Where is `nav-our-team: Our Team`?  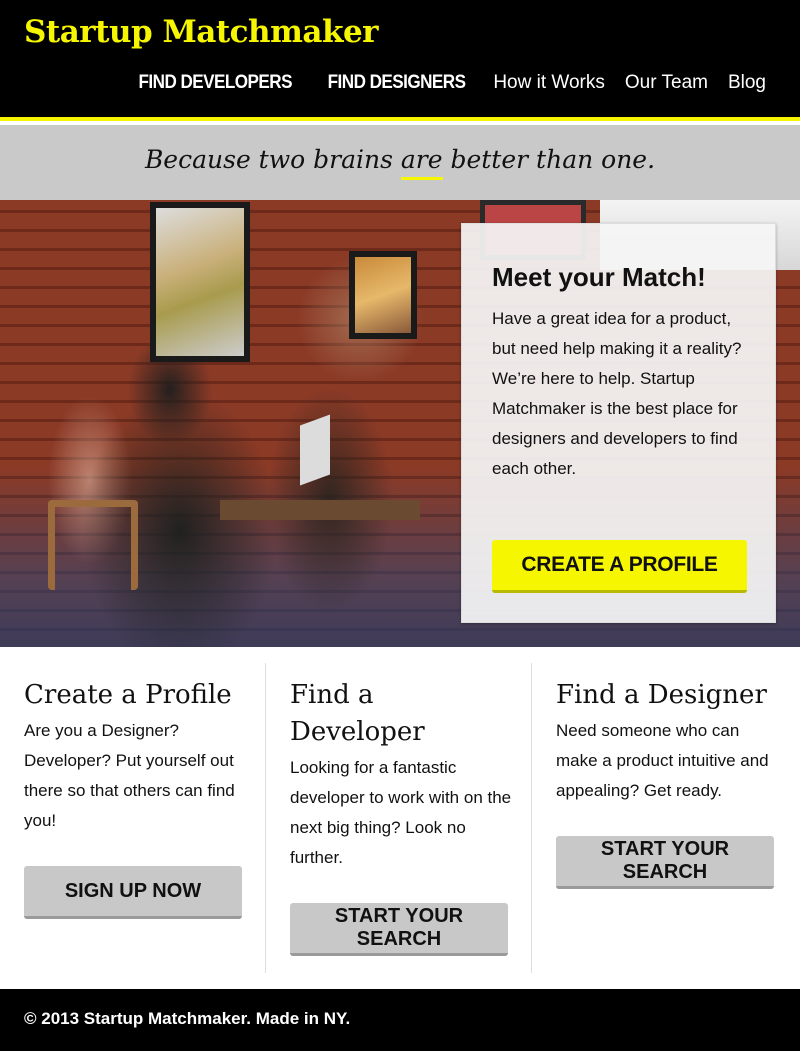 nav-our-team: Our Team is located at coordinates (666, 83).